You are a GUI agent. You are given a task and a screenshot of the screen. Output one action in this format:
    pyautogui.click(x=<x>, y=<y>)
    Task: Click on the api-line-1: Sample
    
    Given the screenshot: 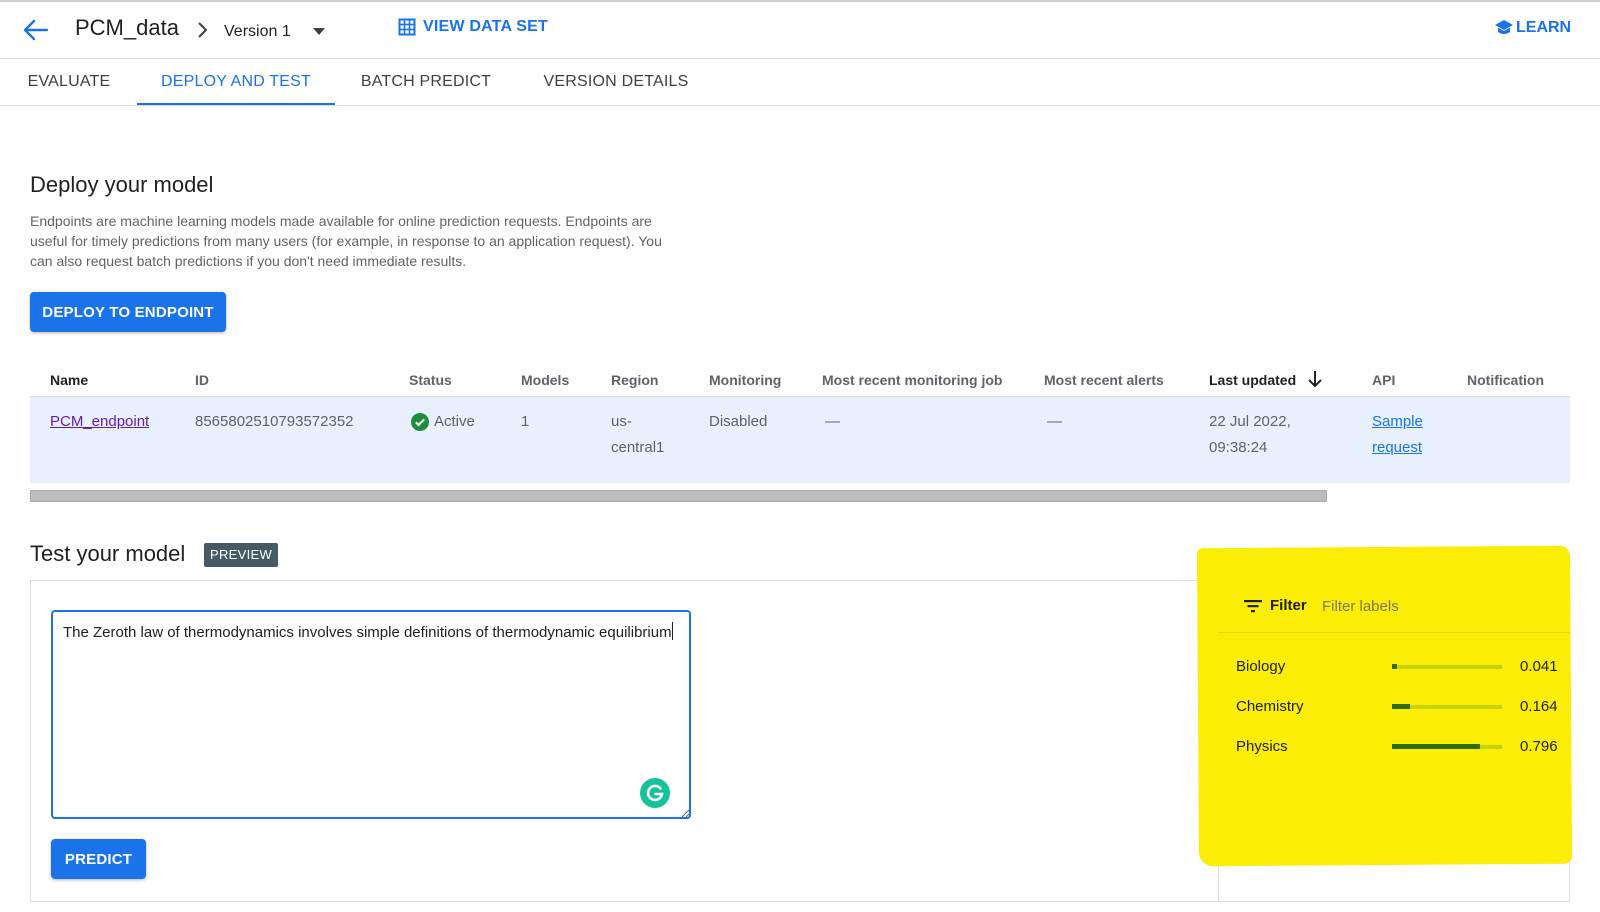 What is the action you would take?
    pyautogui.click(x=1397, y=421)
    